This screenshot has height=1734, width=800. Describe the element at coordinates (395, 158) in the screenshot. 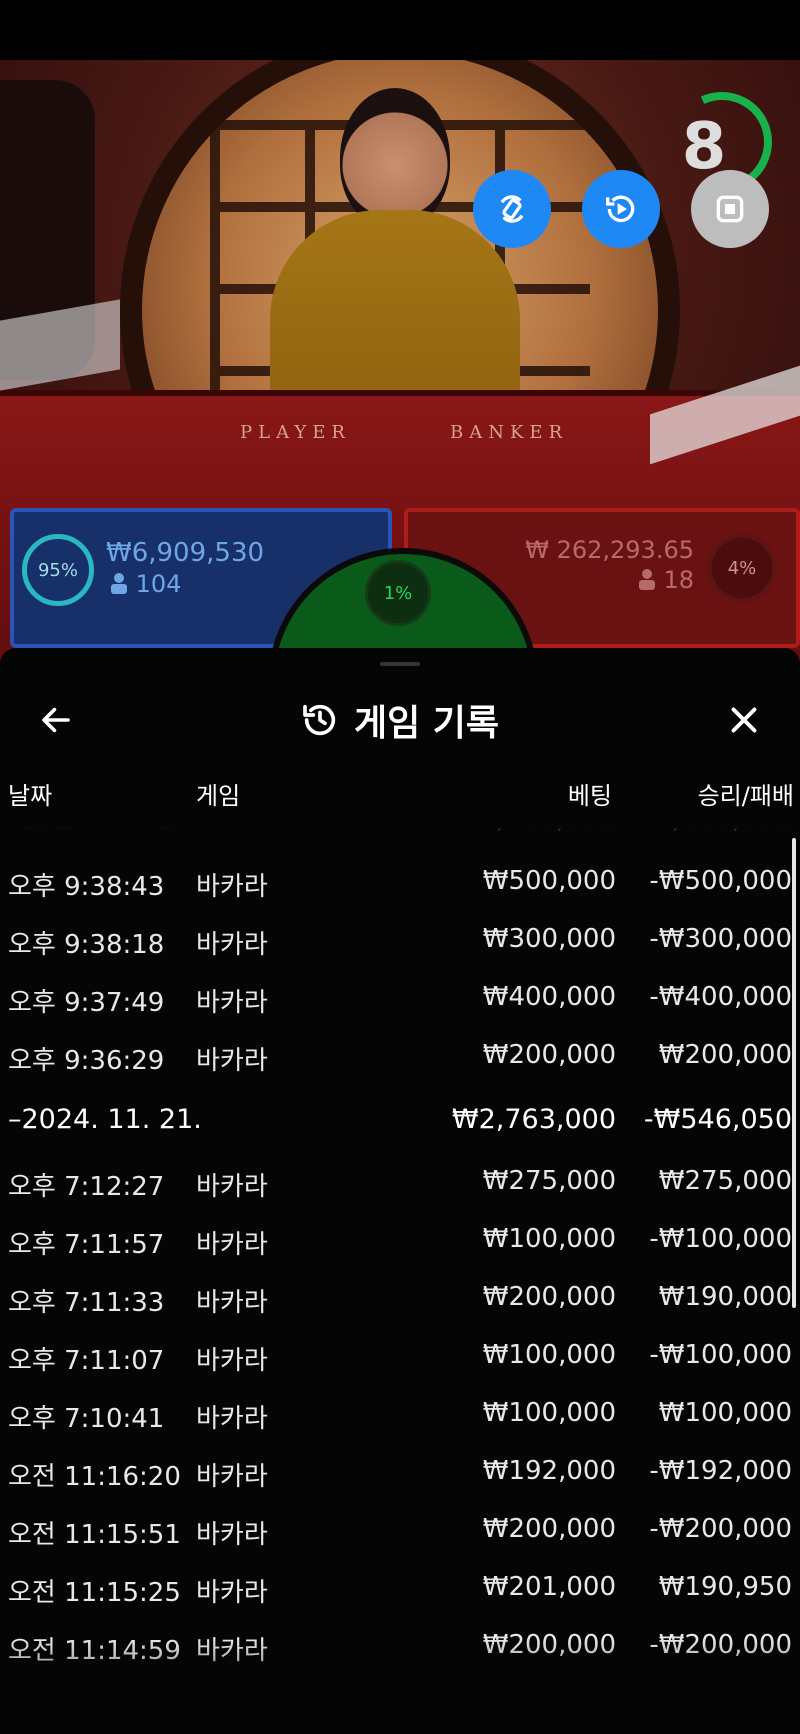

I see `dealer-head` at that location.